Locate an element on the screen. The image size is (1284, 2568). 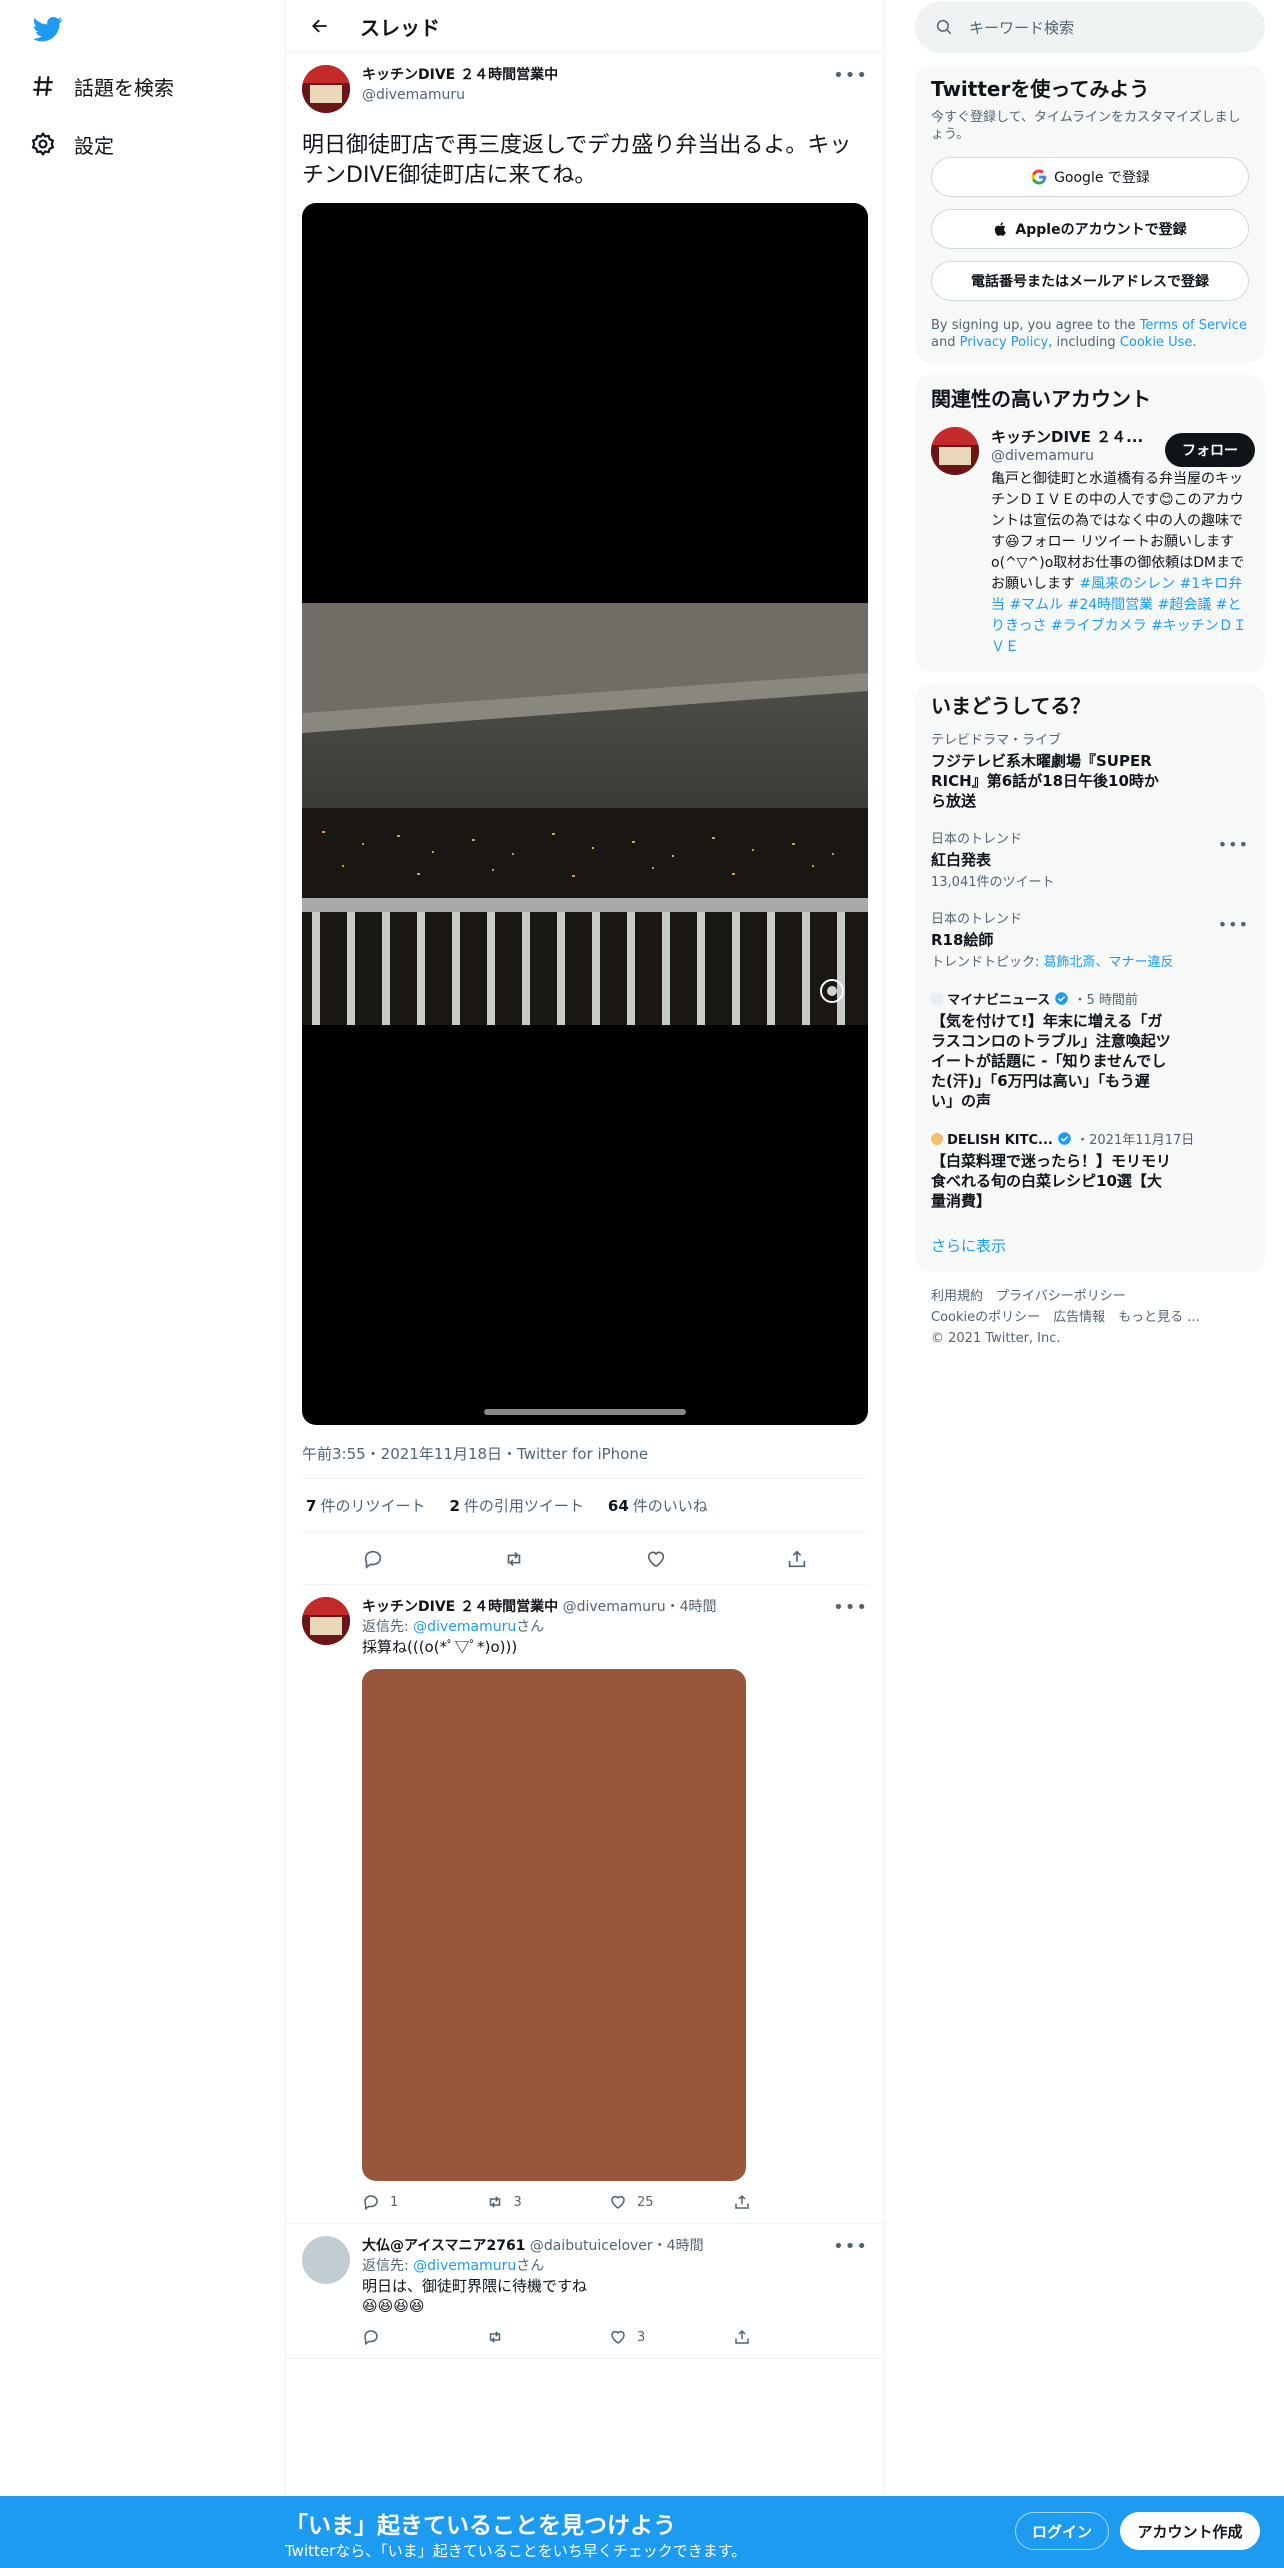
quotes-stat: 2 件の引用ツイート is located at coordinates (516, 1505).